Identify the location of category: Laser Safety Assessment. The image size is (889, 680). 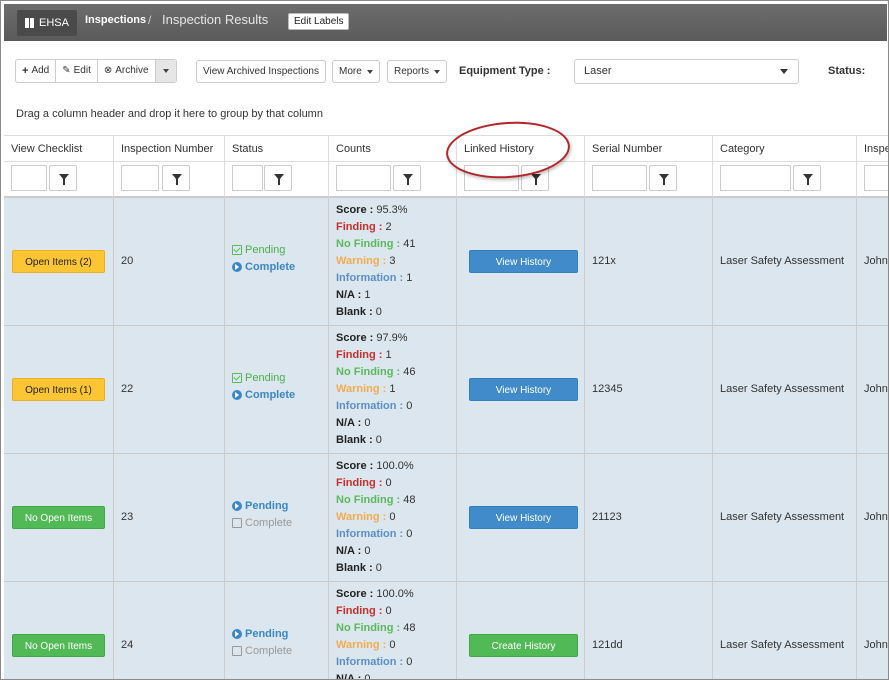
(782, 389).